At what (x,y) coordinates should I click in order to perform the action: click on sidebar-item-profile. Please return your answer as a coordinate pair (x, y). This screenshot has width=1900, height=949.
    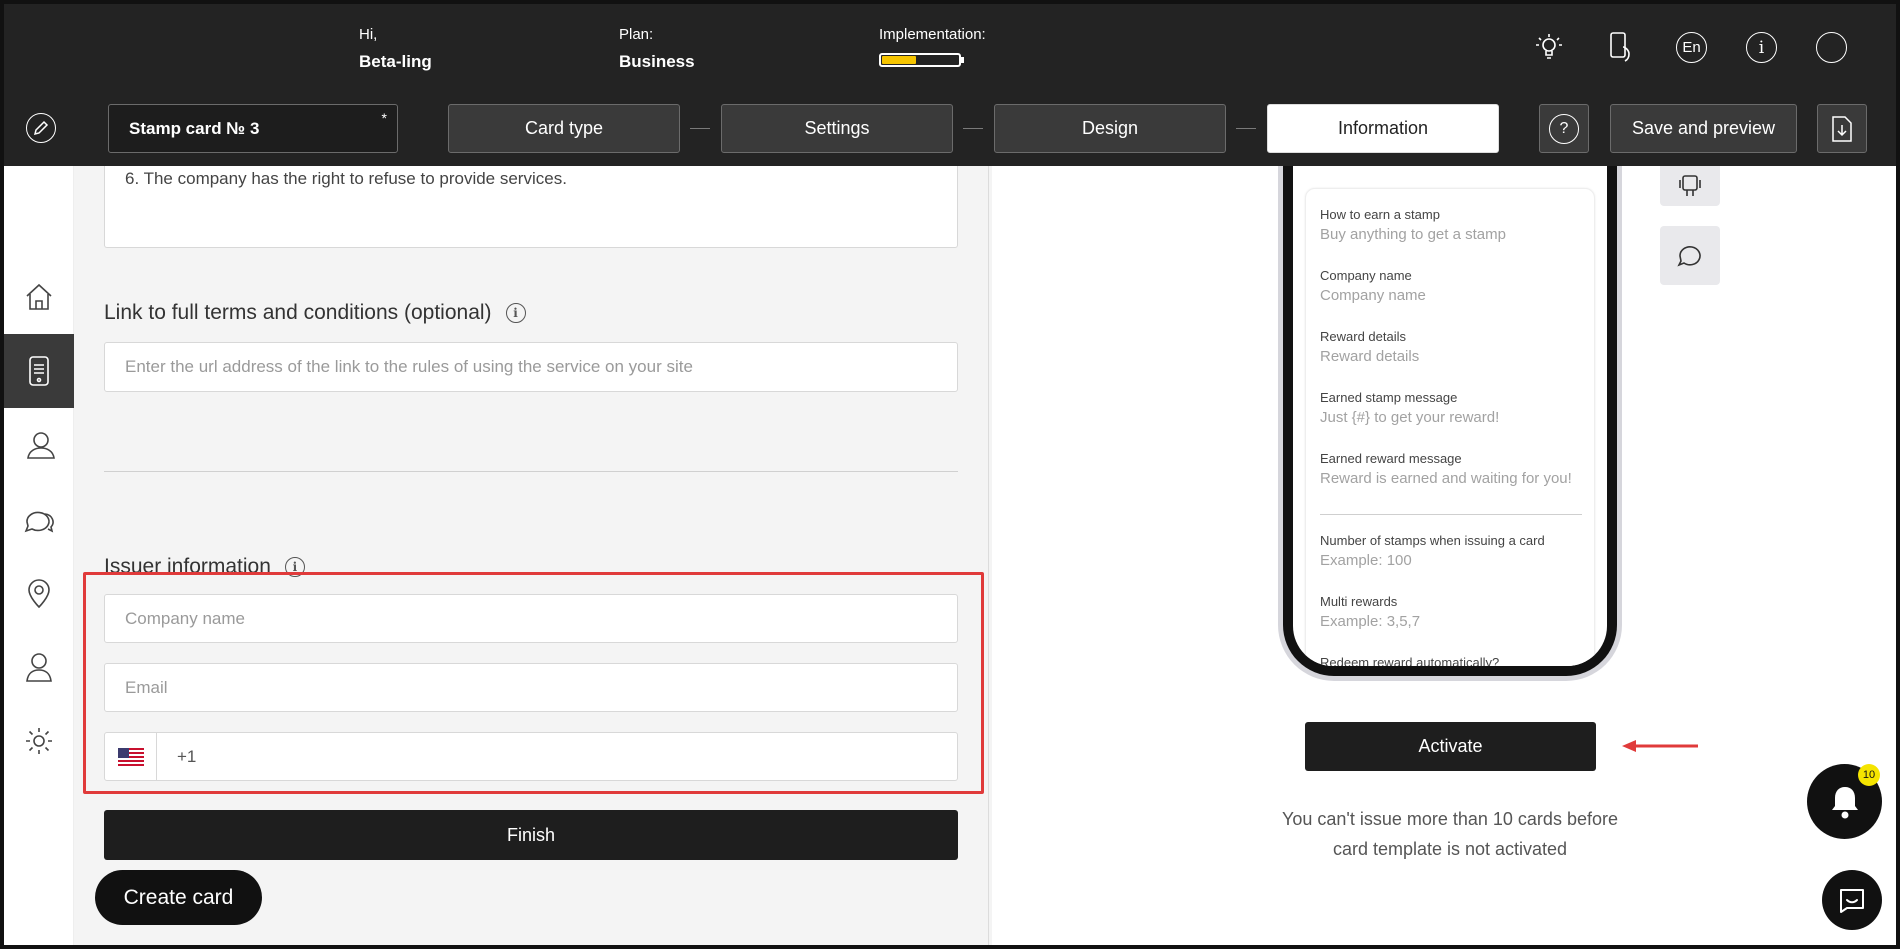
    Looking at the image, I should click on (39, 667).